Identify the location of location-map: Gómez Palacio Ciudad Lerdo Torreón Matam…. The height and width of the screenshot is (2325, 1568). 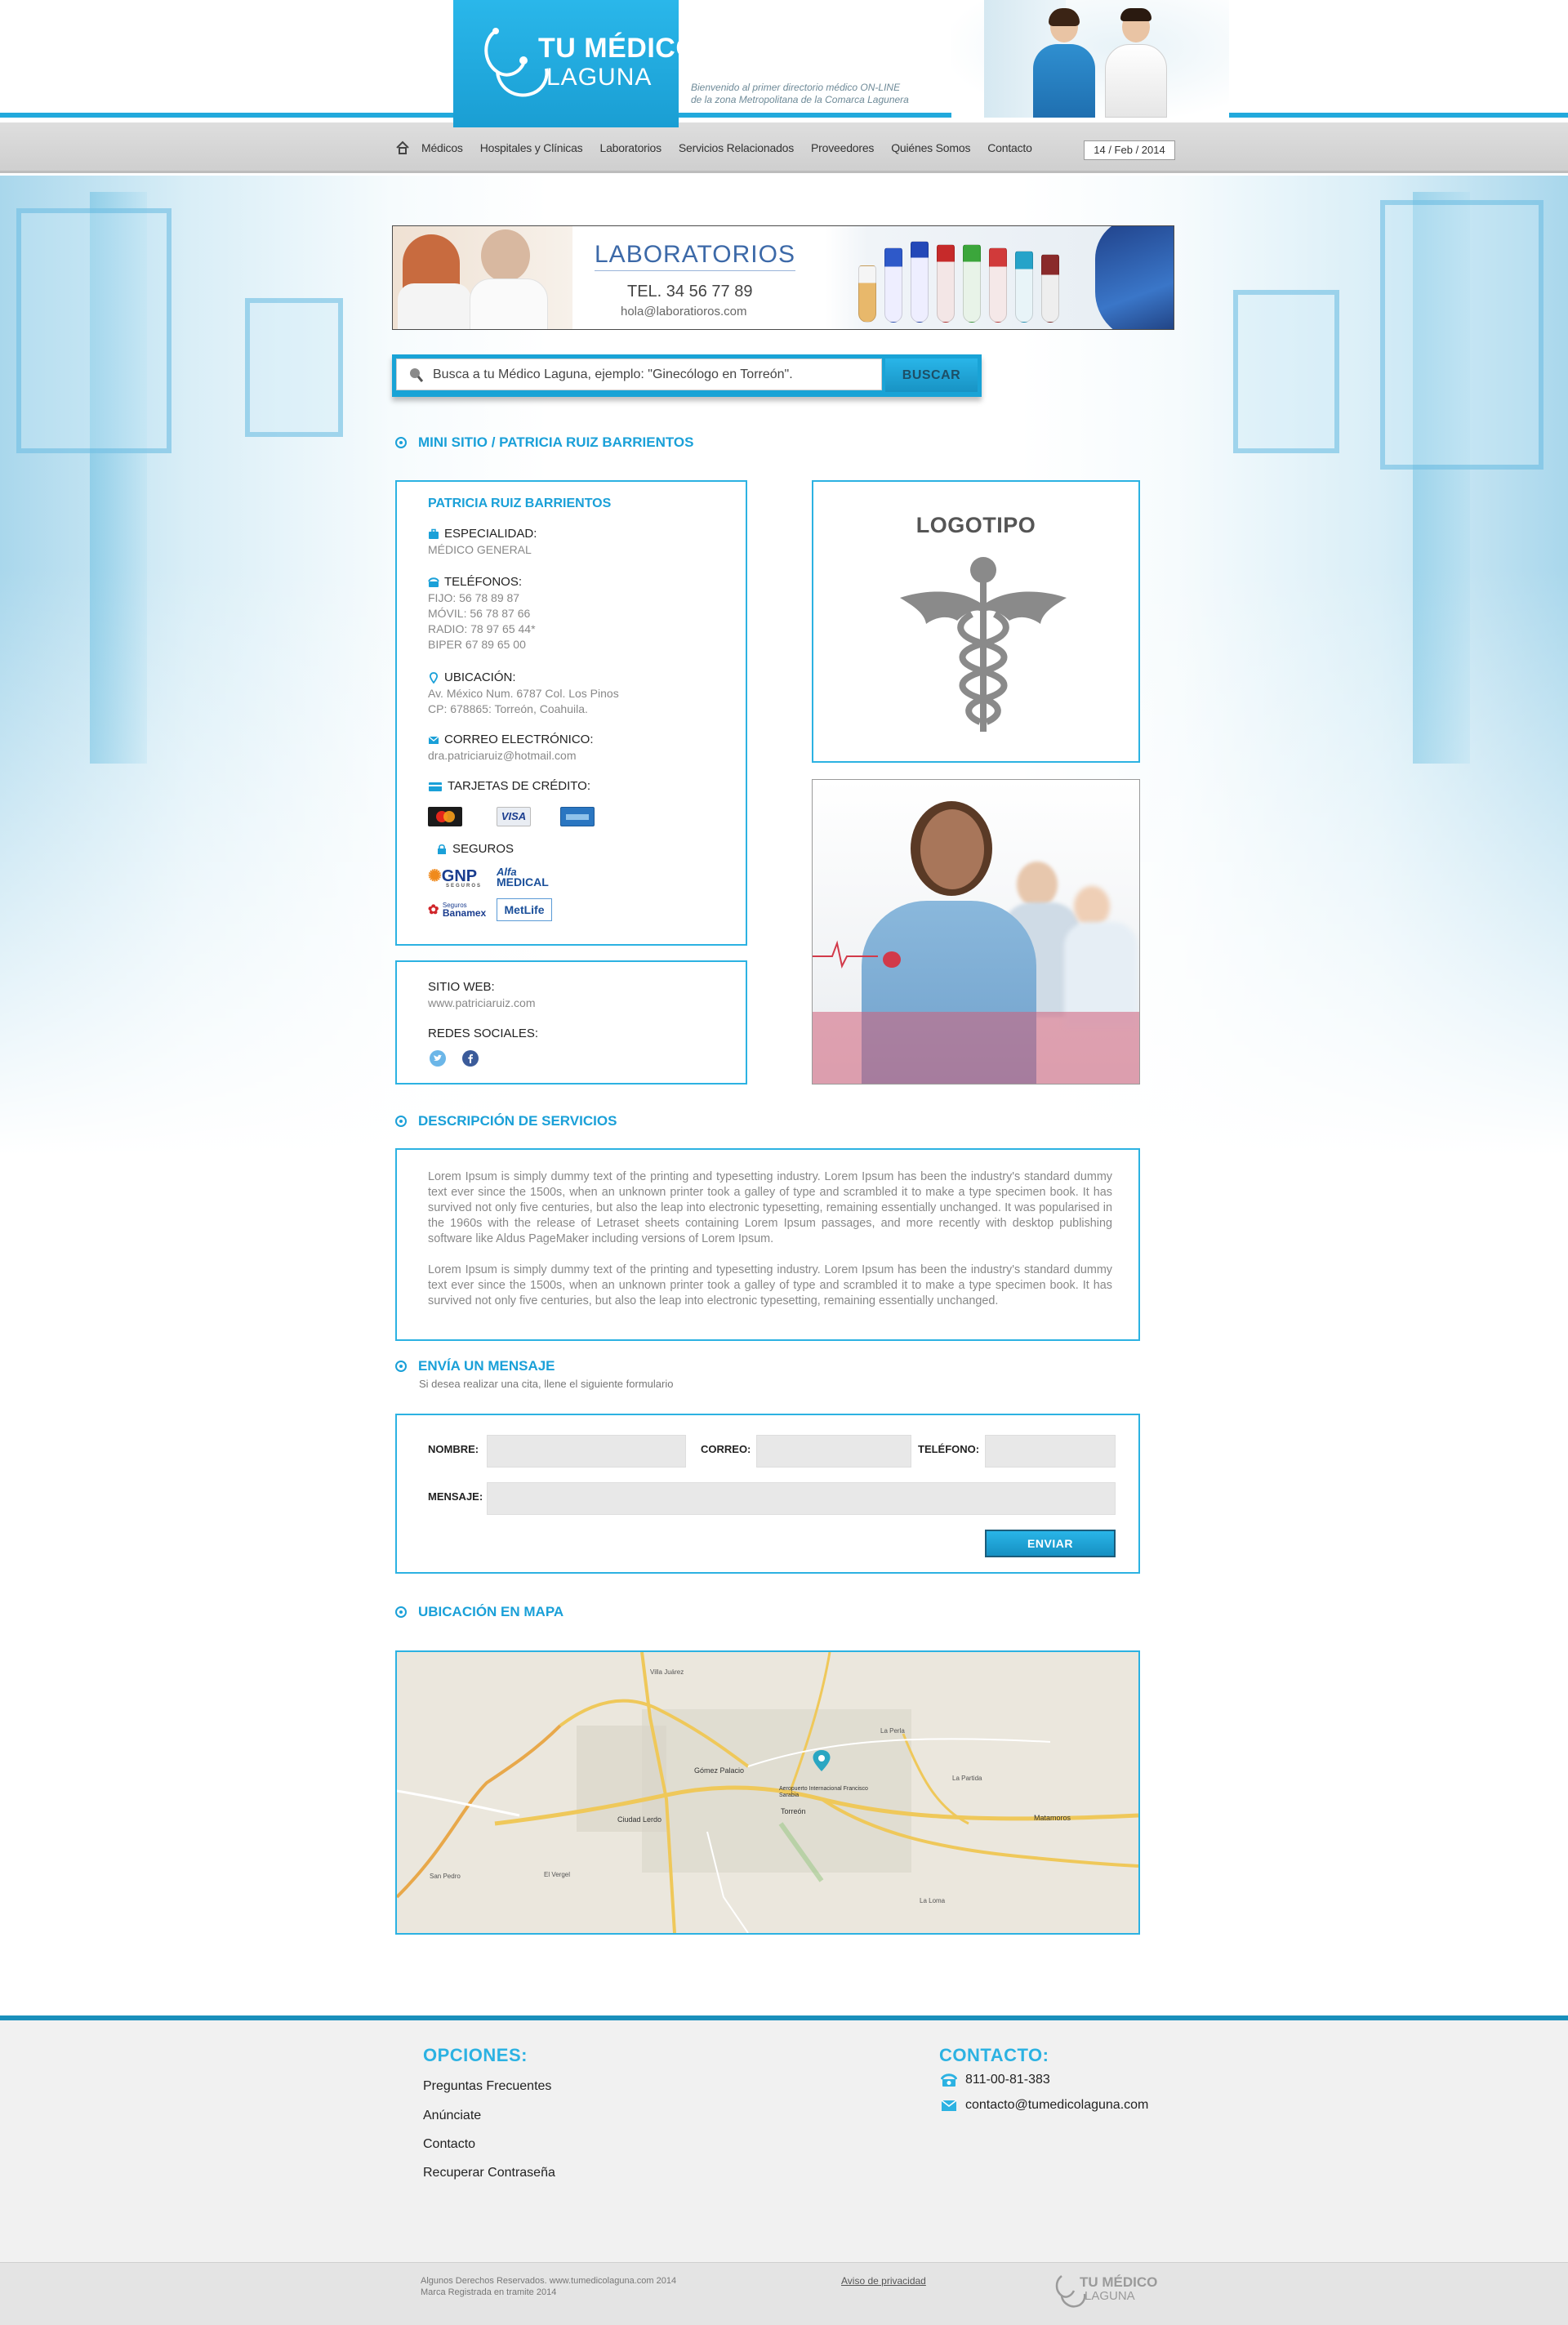
(767, 1792).